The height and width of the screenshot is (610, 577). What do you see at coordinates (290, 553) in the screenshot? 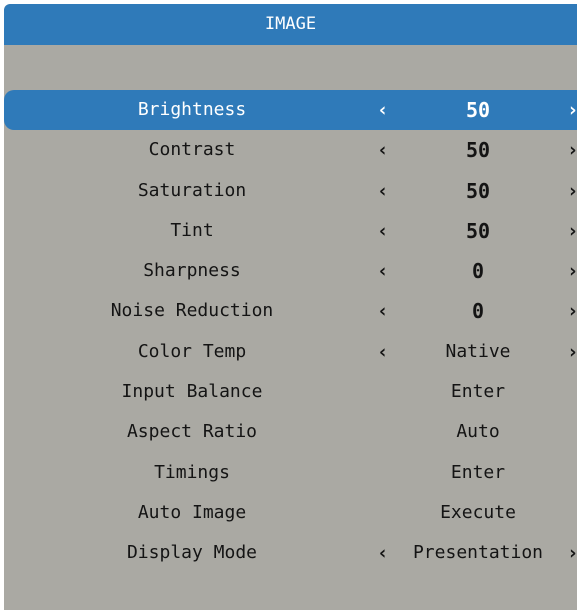
I see `setting-row-display-mode: Display Mode ‹ Presentation ›` at bounding box center [290, 553].